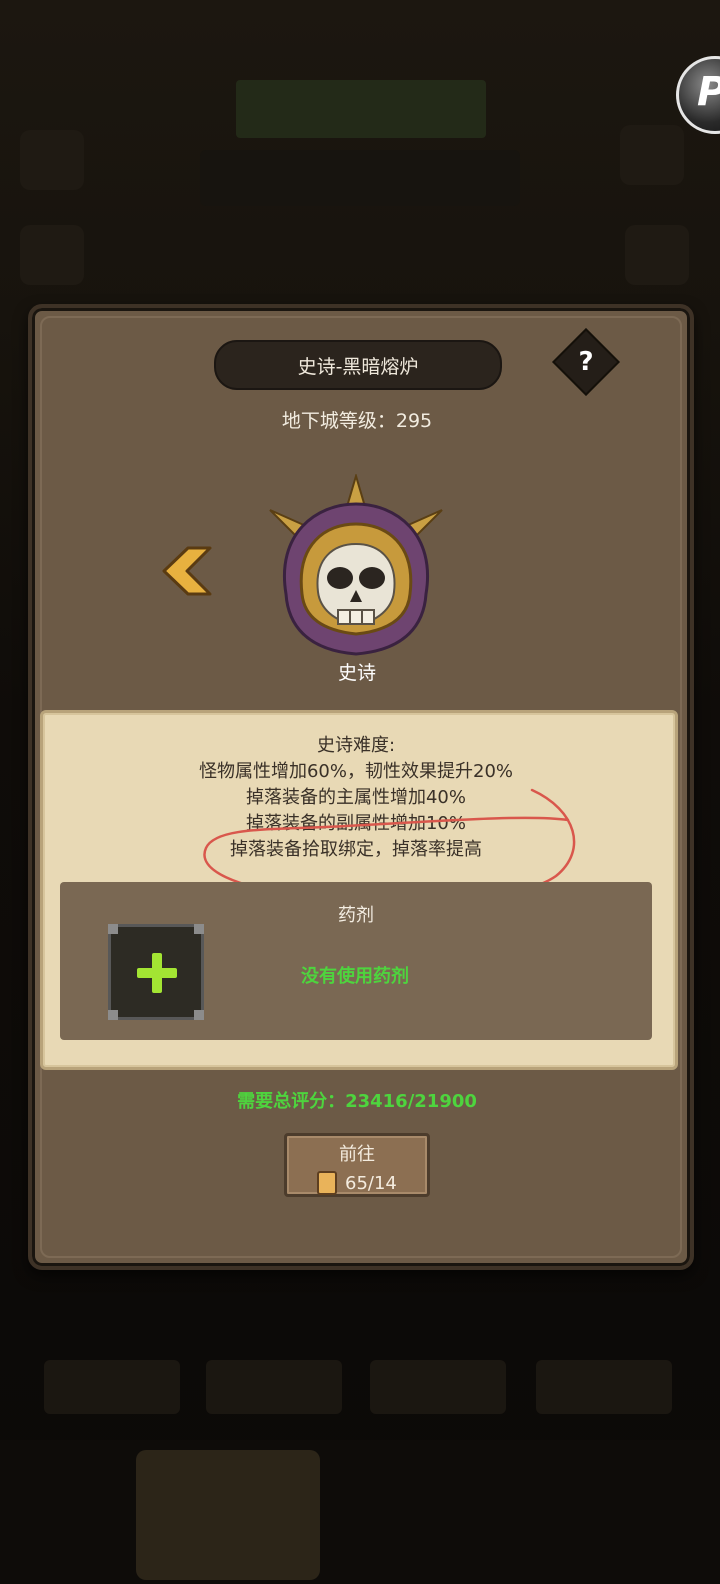 Image resolution: width=720 pixels, height=1584 pixels. I want to click on dungeon-title-plate: 史诗-黑暗熔炉, so click(358, 365).